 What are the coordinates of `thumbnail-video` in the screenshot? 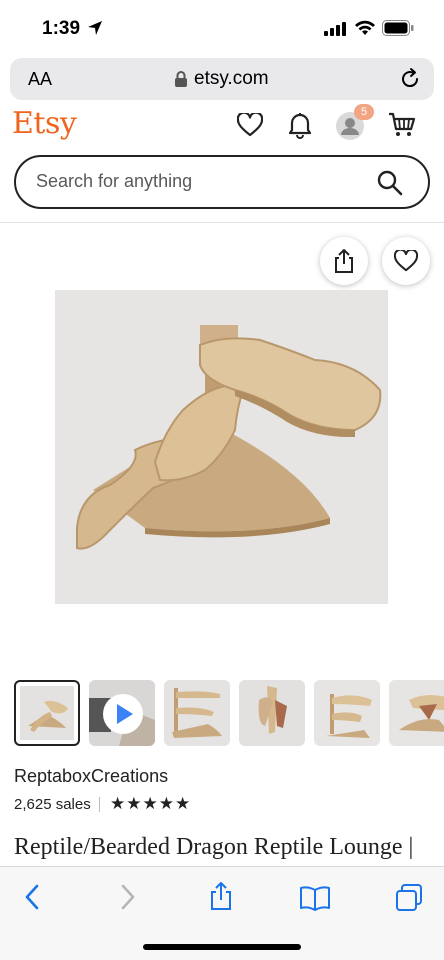 It's located at (122, 713).